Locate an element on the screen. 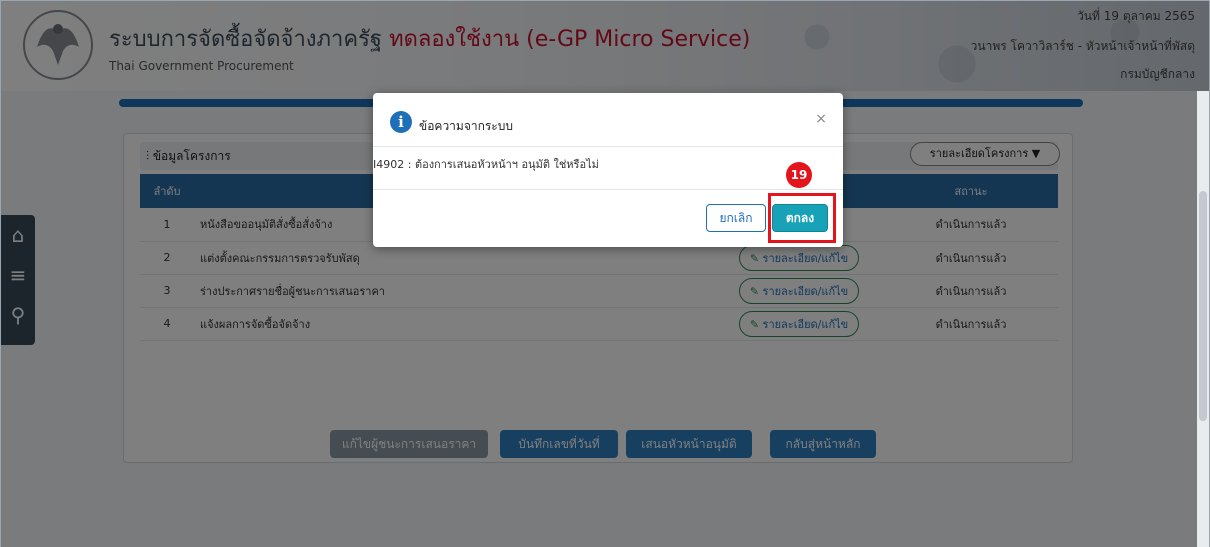 The height and width of the screenshot is (547, 1210). page-scrollbar is located at coordinates (1203, 319).